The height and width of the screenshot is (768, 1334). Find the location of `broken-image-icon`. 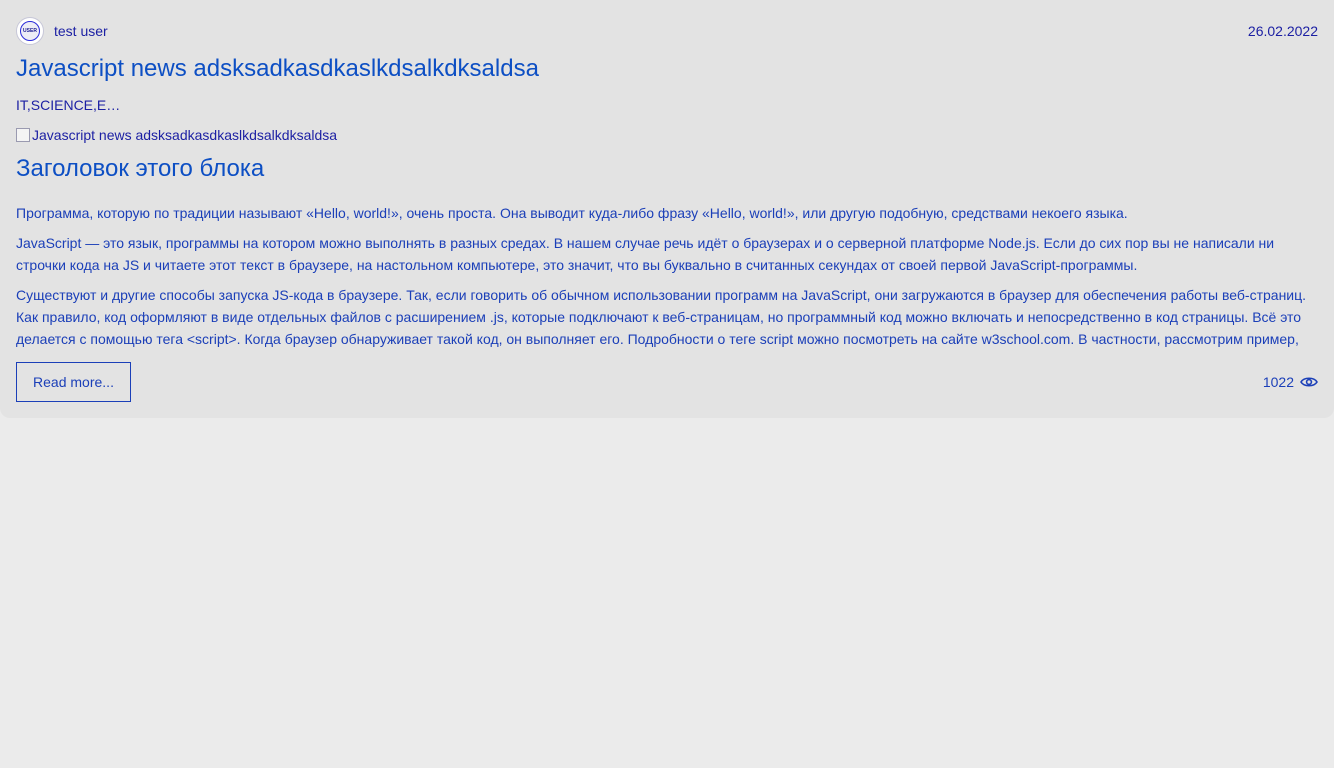

broken-image-icon is located at coordinates (23, 135).